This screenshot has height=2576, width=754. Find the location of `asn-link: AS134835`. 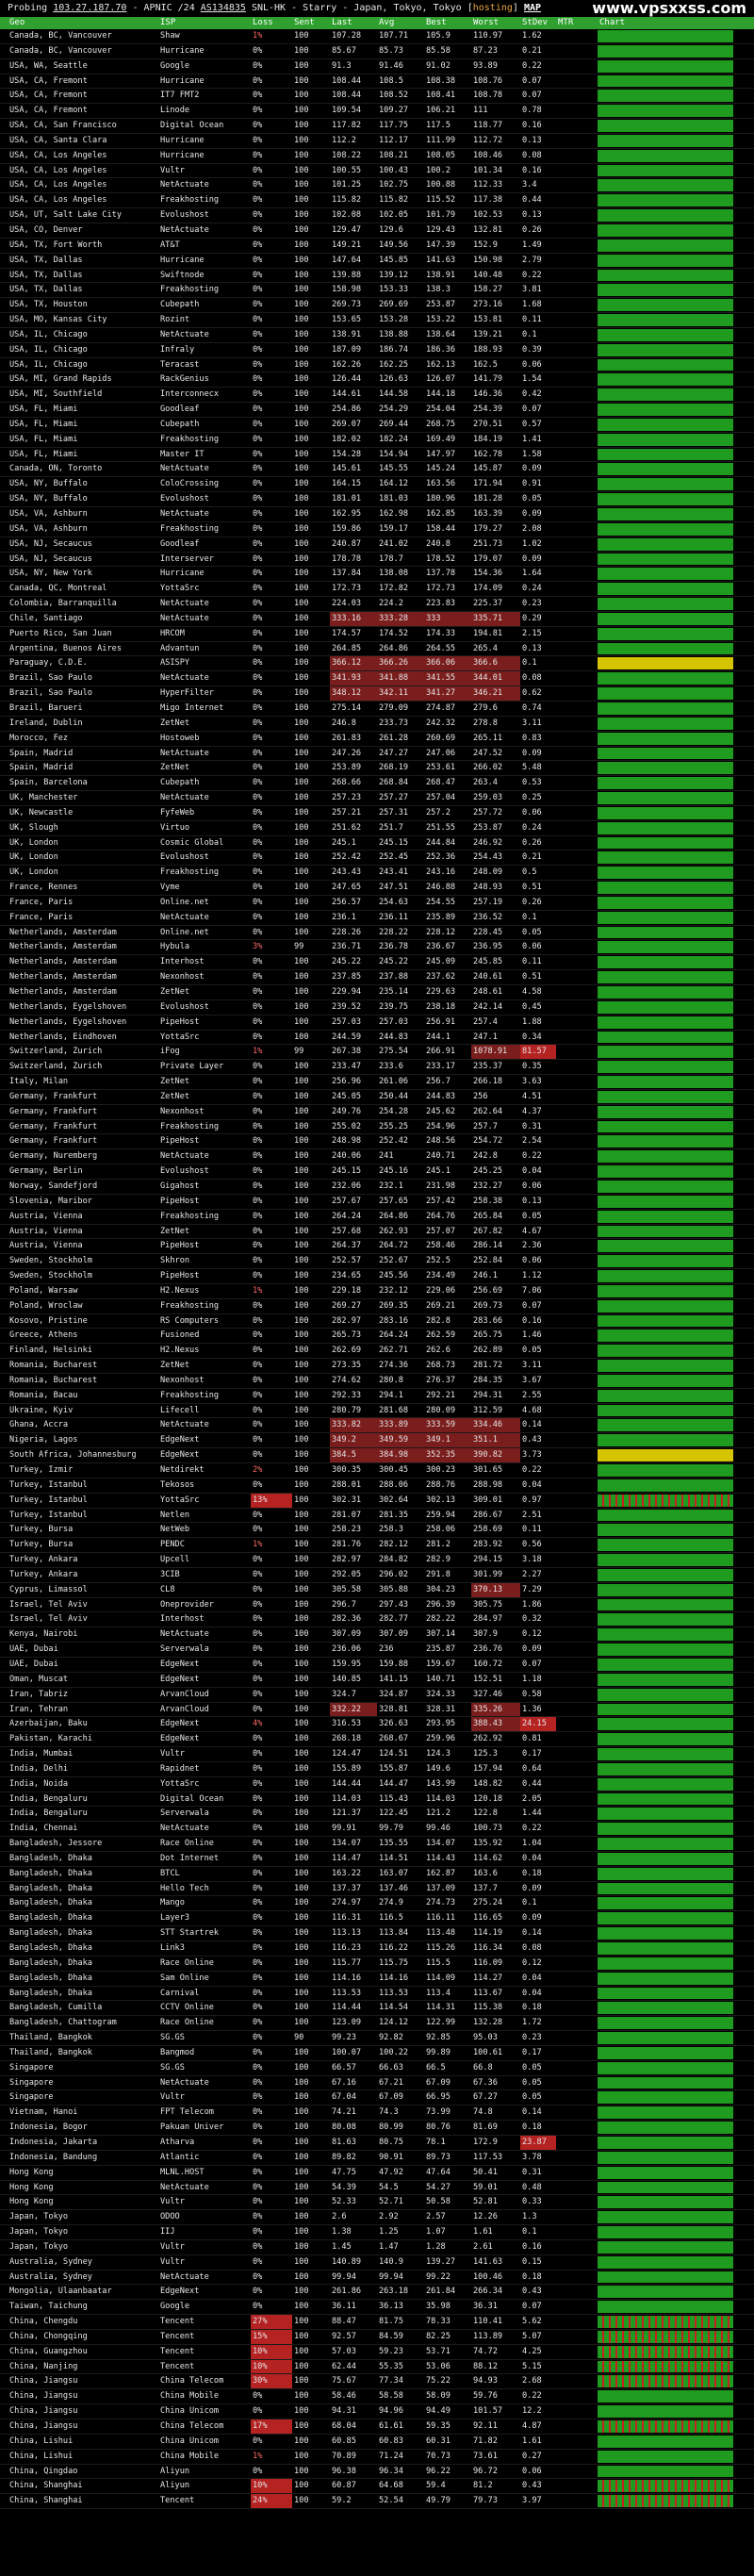

asn-link: AS134835 is located at coordinates (224, 8).